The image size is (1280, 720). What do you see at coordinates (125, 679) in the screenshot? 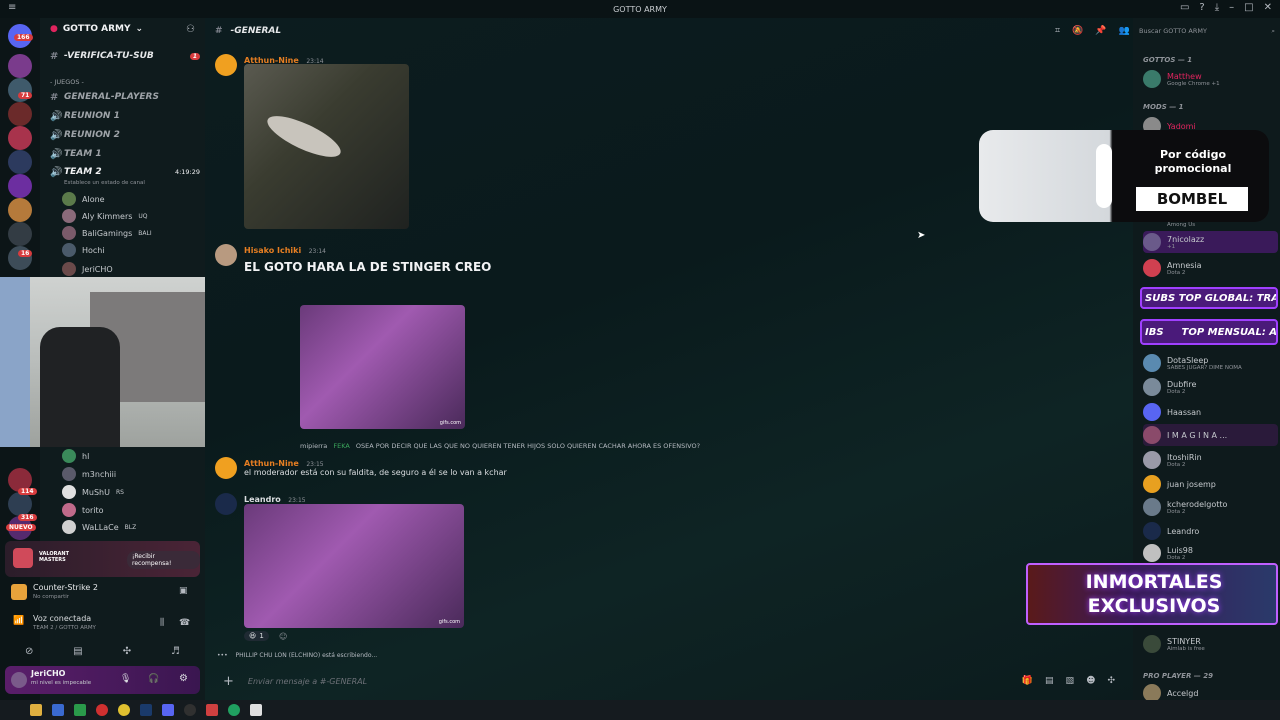
I see `mic-icon: 🎙` at bounding box center [125, 679].